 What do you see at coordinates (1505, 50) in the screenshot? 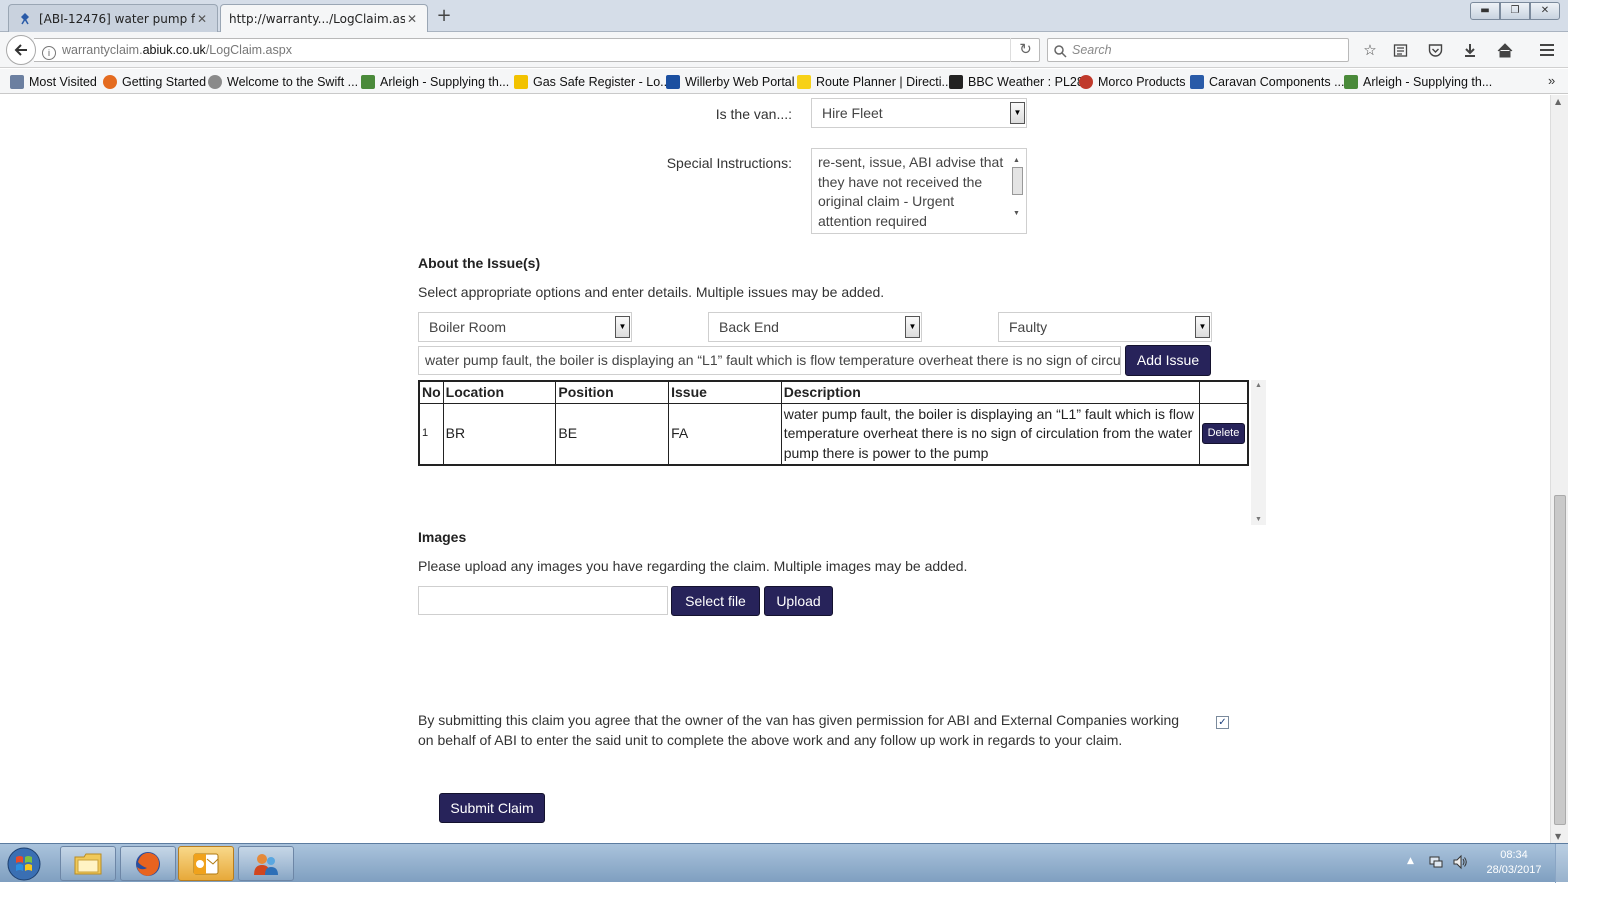
I see `home-icon` at bounding box center [1505, 50].